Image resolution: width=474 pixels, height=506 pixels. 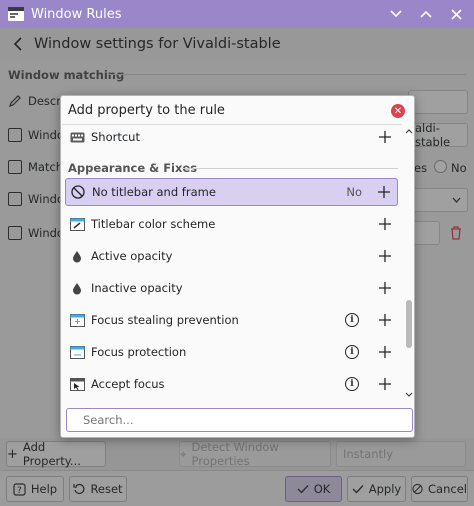 What do you see at coordinates (153, 224) in the screenshot?
I see `item-label: Titlebar color scheme` at bounding box center [153, 224].